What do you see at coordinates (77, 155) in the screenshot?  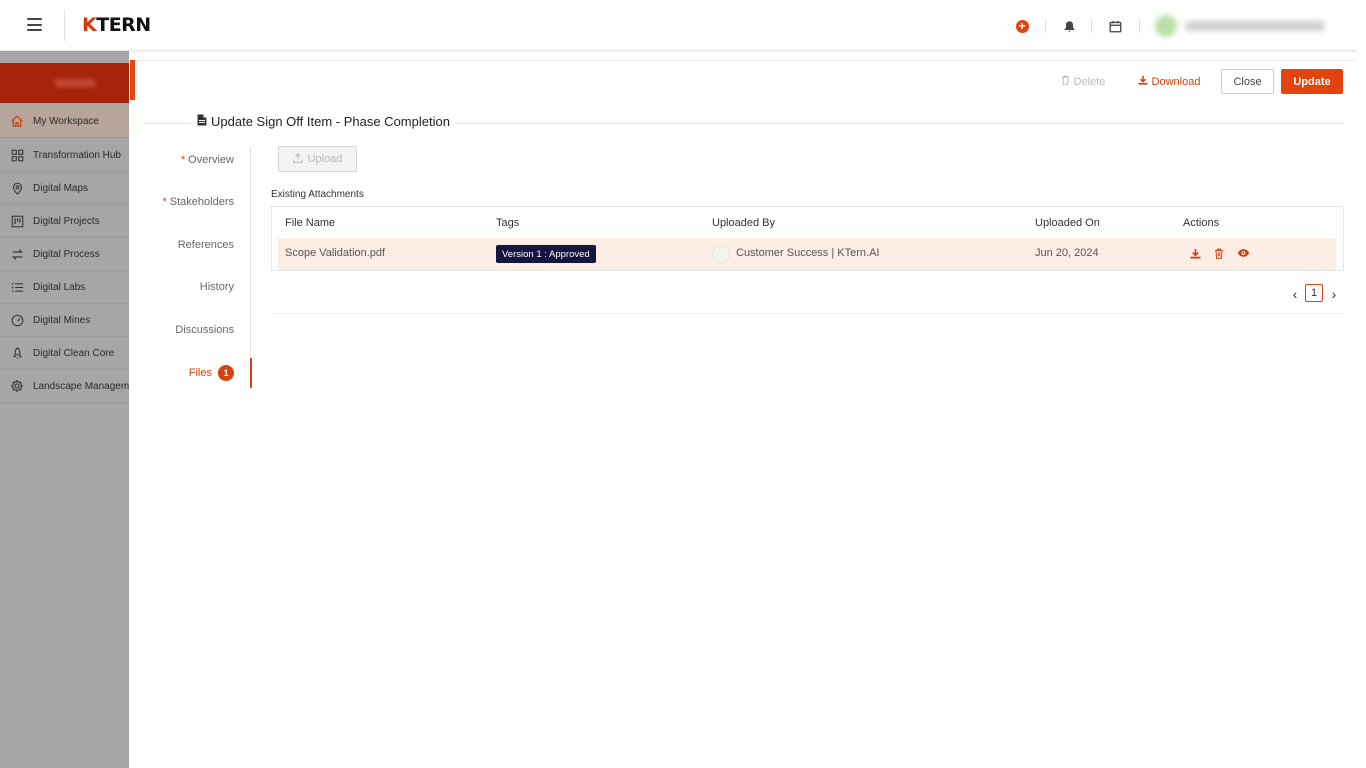 I see `sidebar-item-label: Transformation Hub` at bounding box center [77, 155].